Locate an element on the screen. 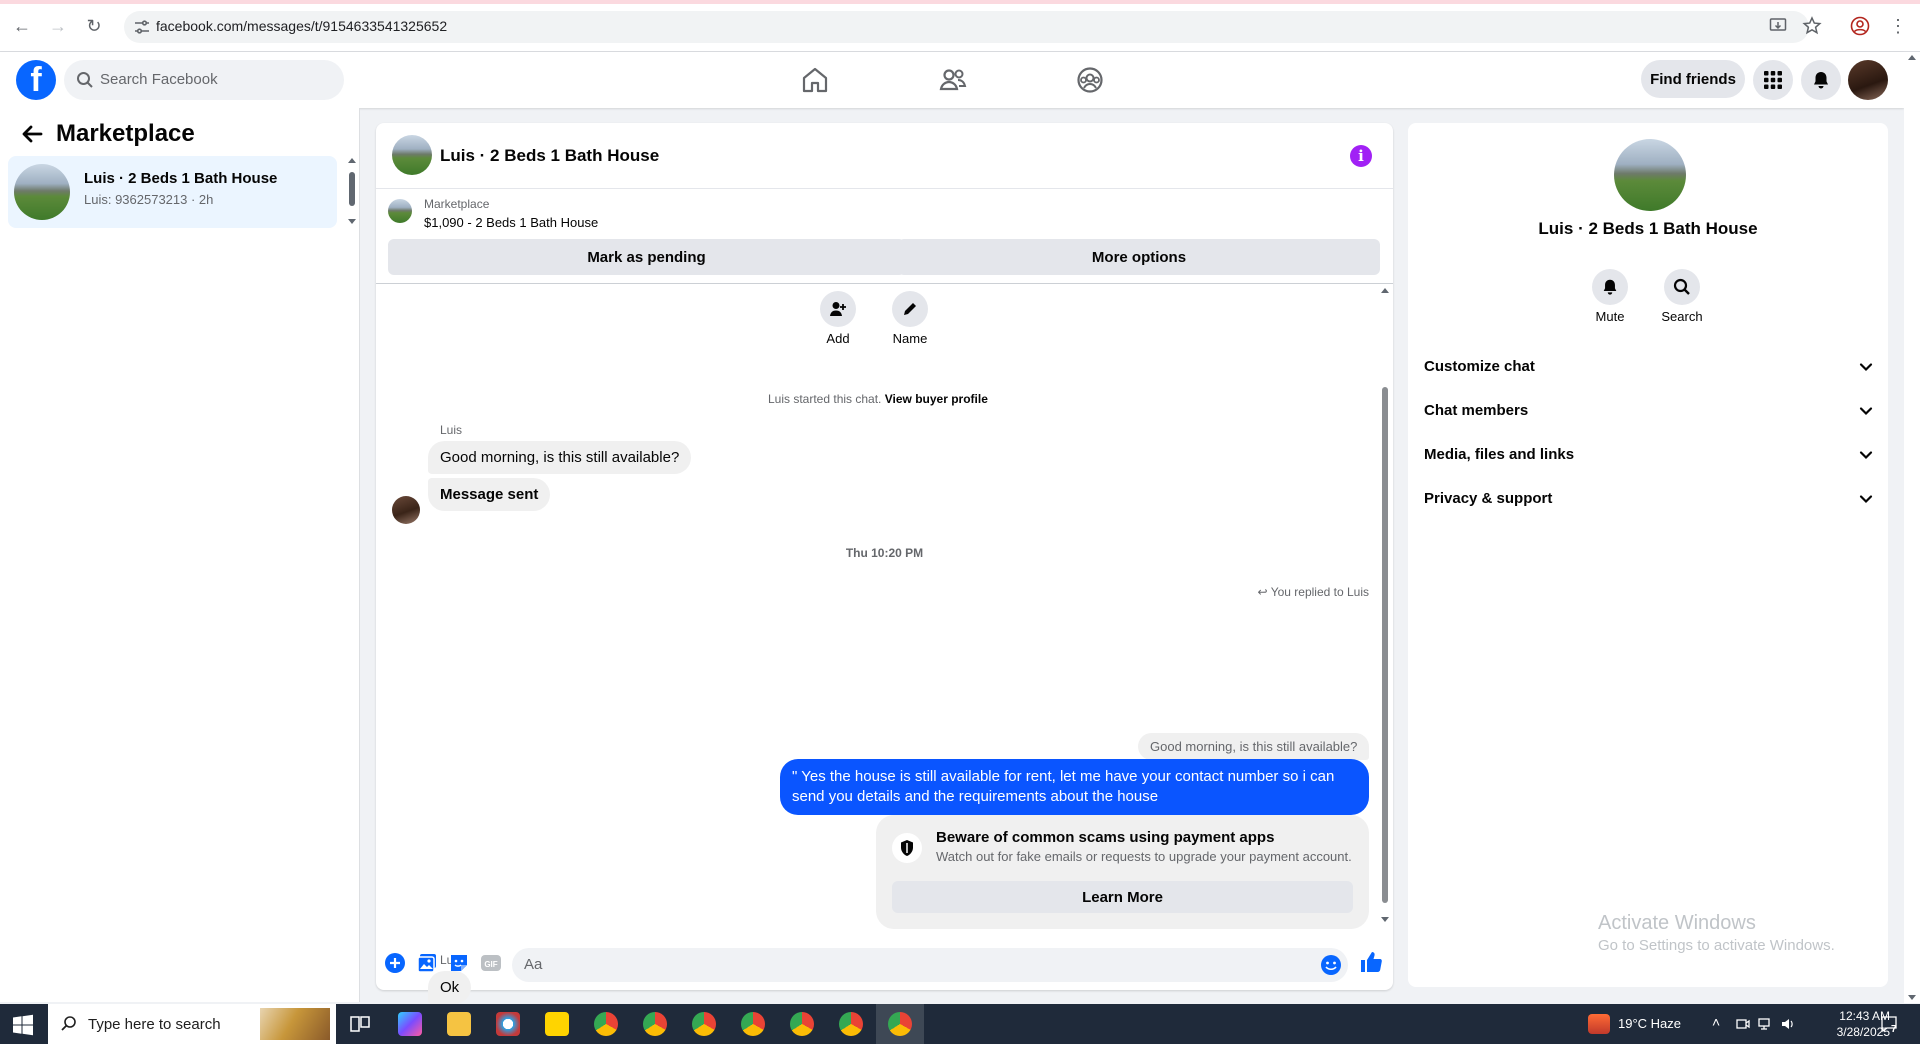  facebook-logo-icon: f is located at coordinates (36, 80).